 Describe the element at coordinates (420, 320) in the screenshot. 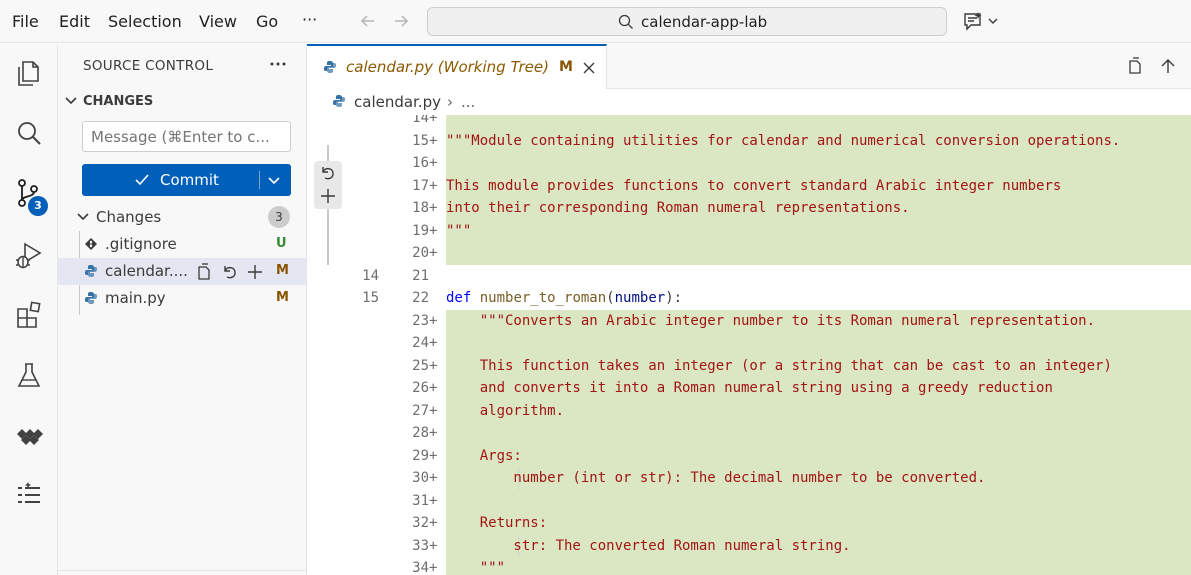

I see `modified-line-number: 23` at that location.